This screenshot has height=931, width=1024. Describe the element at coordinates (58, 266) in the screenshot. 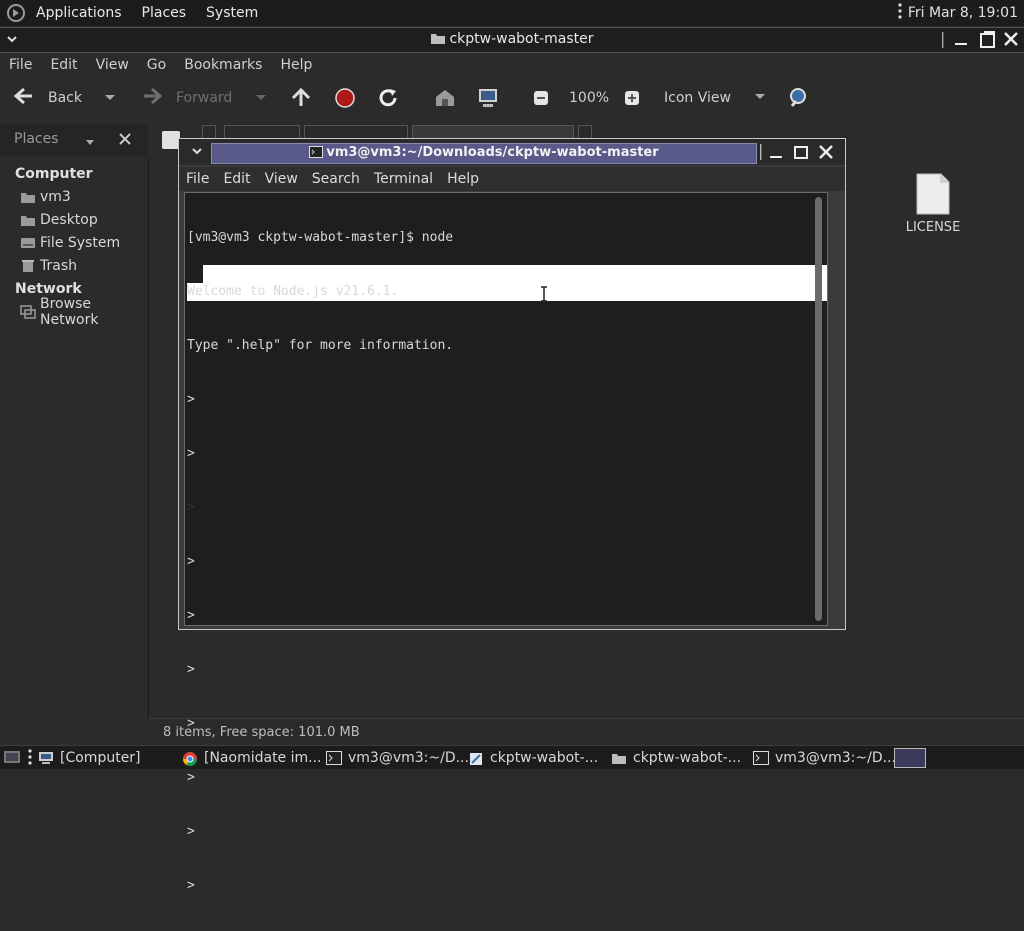

I see `sidebar-item-label: Trash` at that location.